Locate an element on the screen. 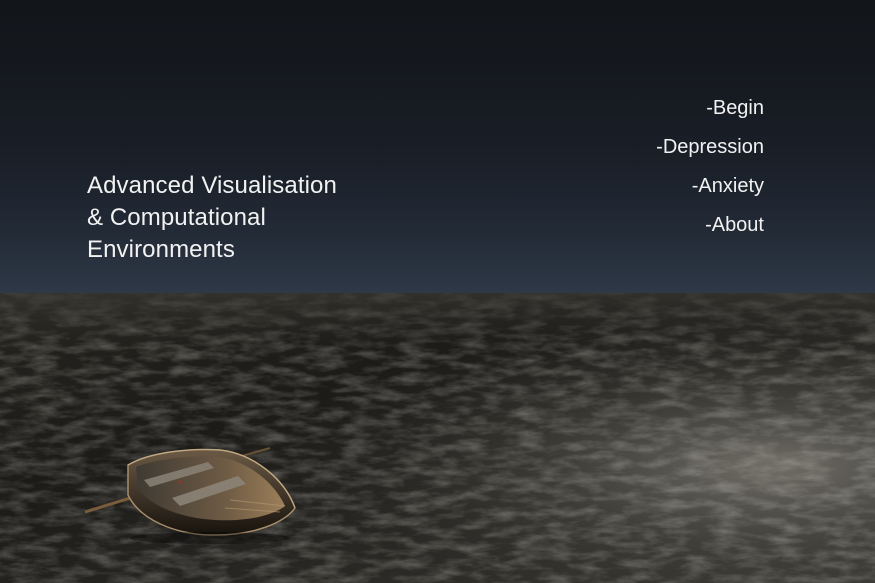 The width and height of the screenshot is (875, 583). title-line-1: Advanced Visualisation is located at coordinates (212, 185).